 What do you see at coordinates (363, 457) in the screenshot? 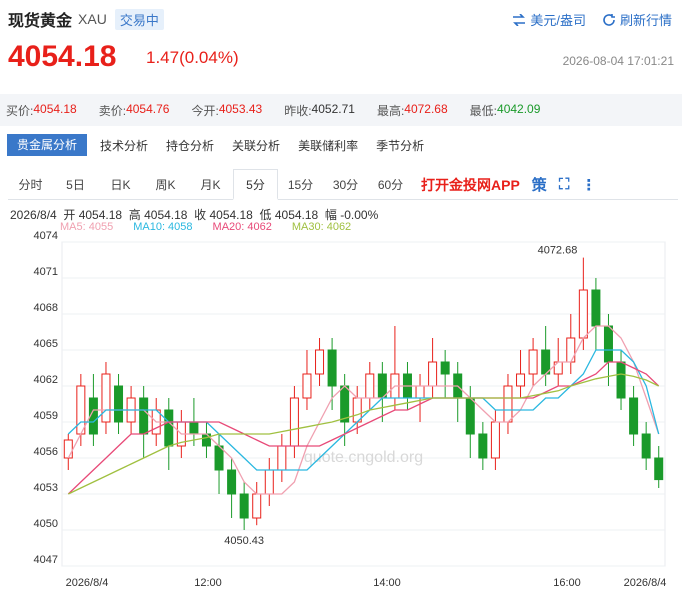
I see `watermark: quote.cngold.org` at bounding box center [363, 457].